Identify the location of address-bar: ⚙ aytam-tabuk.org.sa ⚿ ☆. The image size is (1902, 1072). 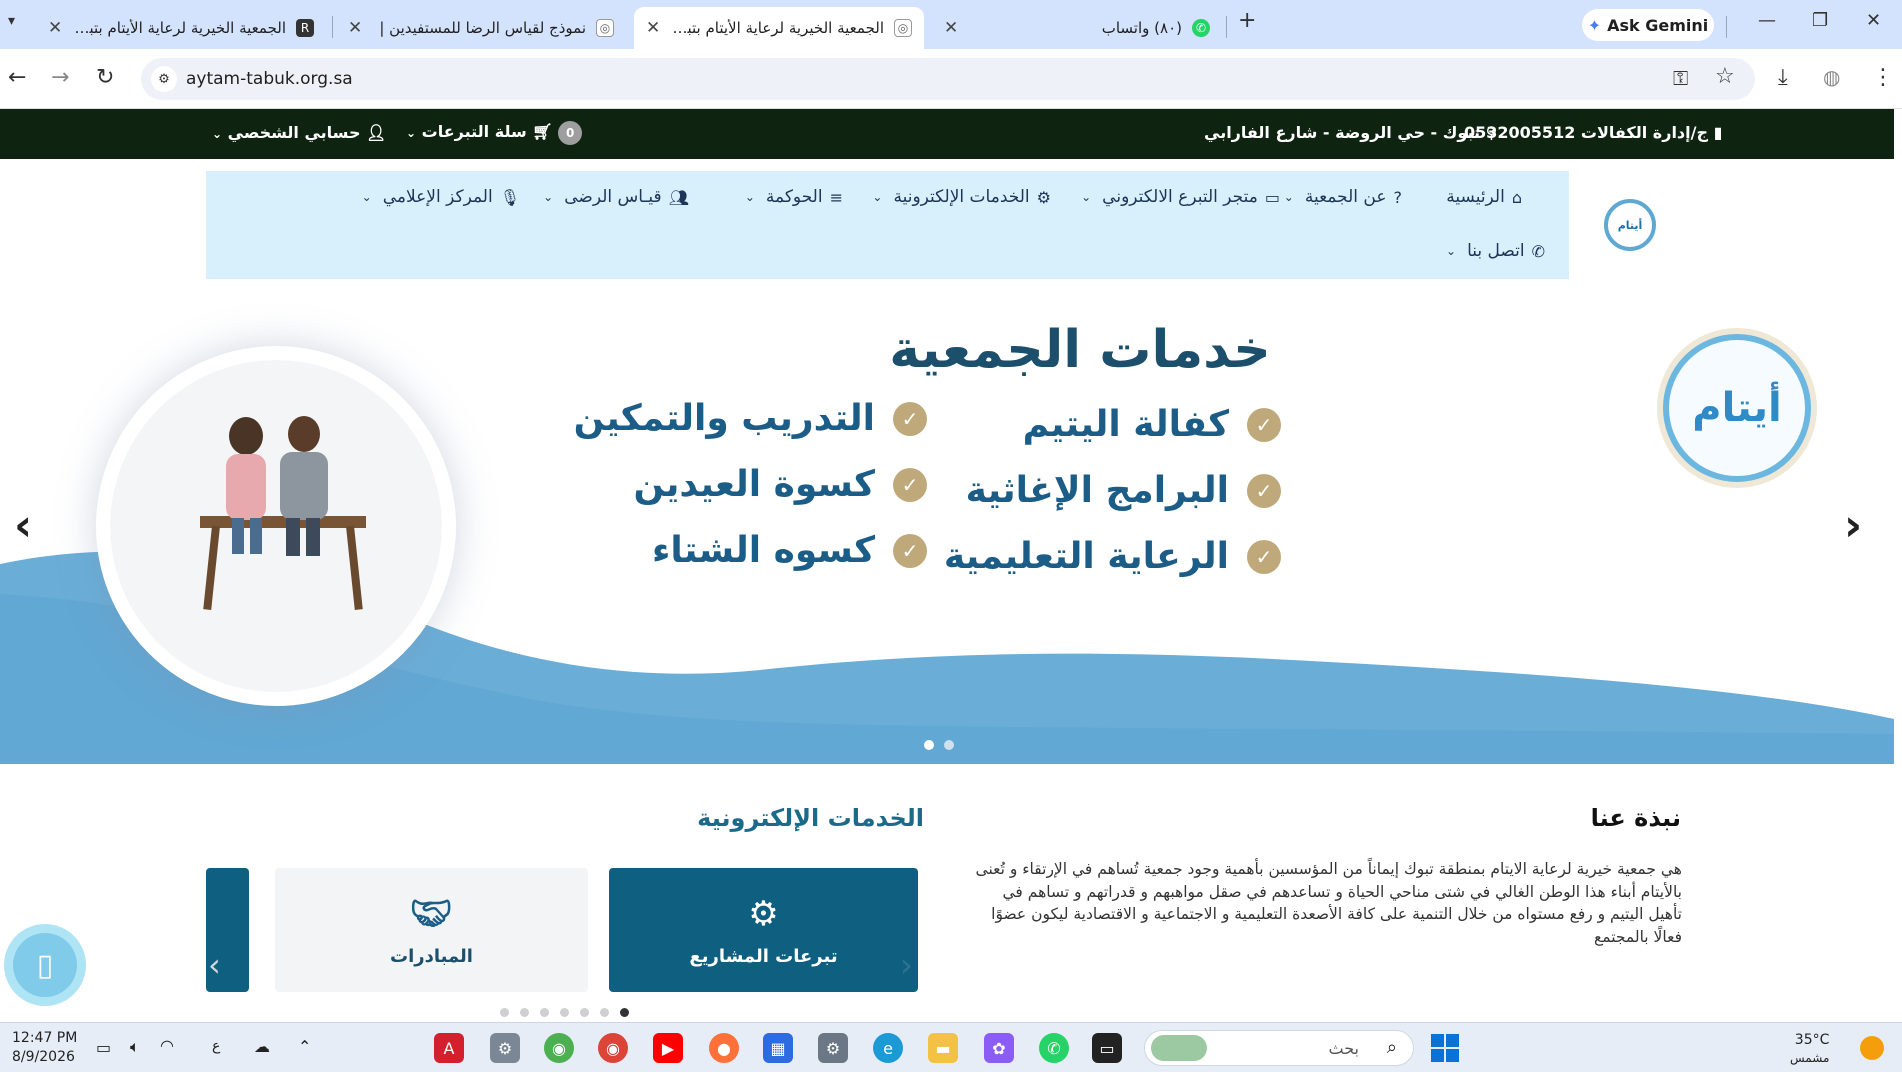
(948, 79).